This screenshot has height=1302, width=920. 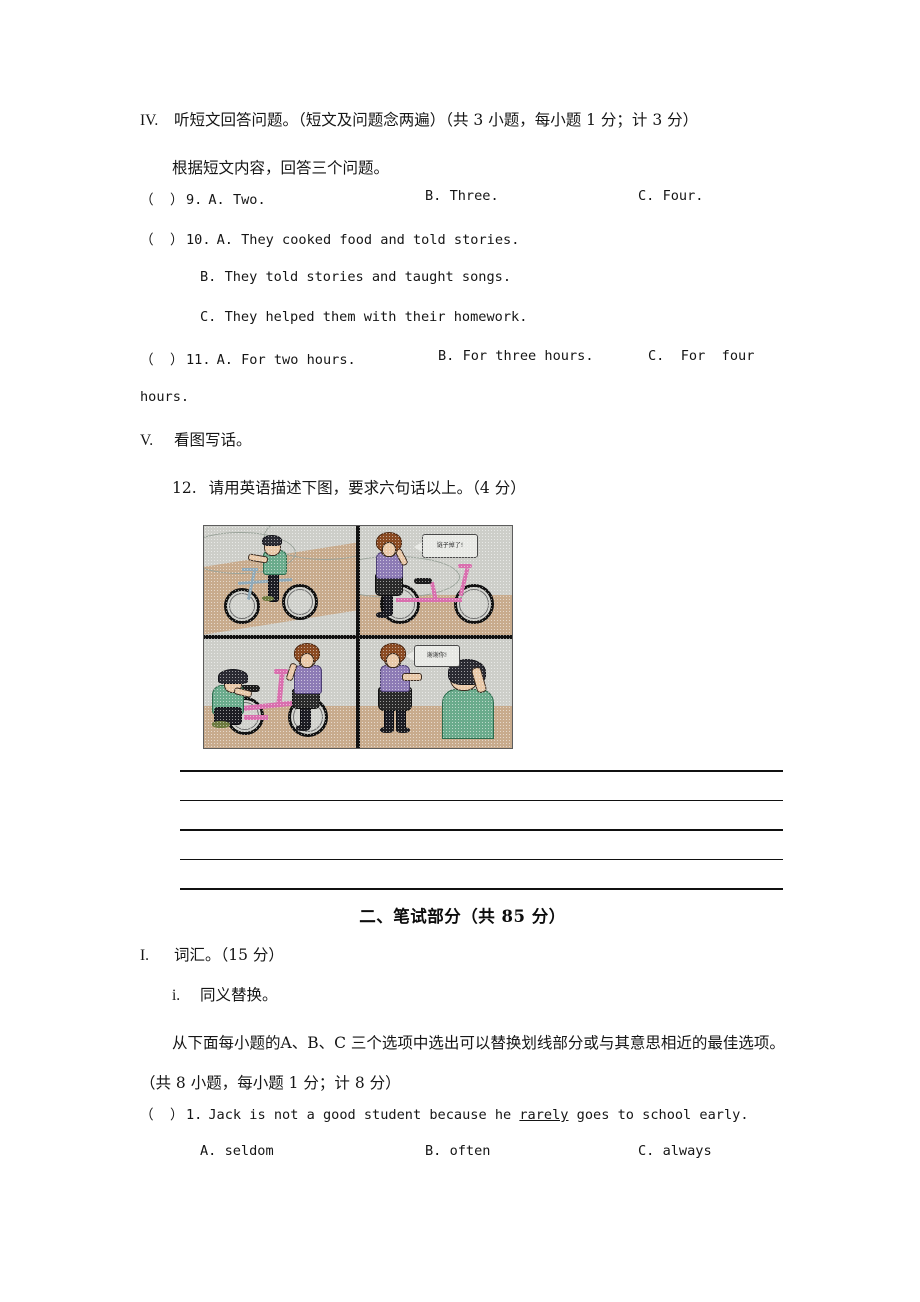 I want to click on part-two-heading: 二、笔试部分（共 85 分）, so click(x=462, y=916).